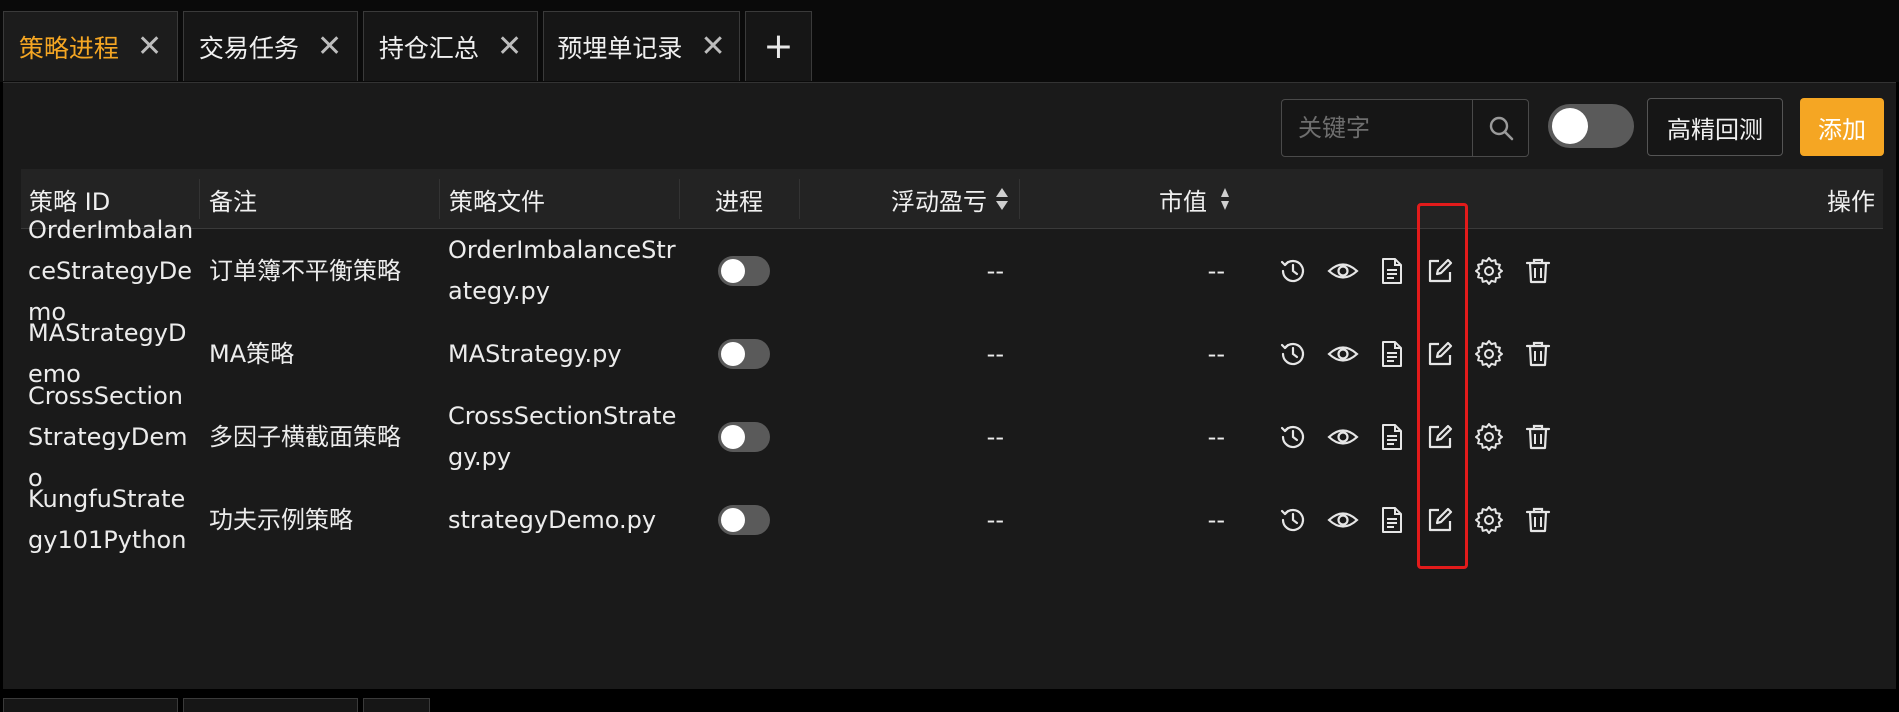  I want to click on plus-icon: +, so click(778, 46).